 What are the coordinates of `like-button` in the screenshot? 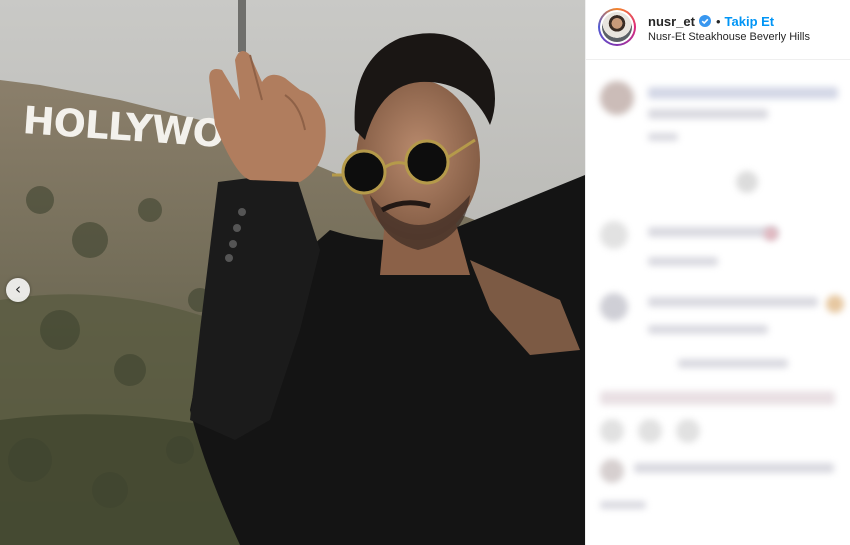 It's located at (612, 431).